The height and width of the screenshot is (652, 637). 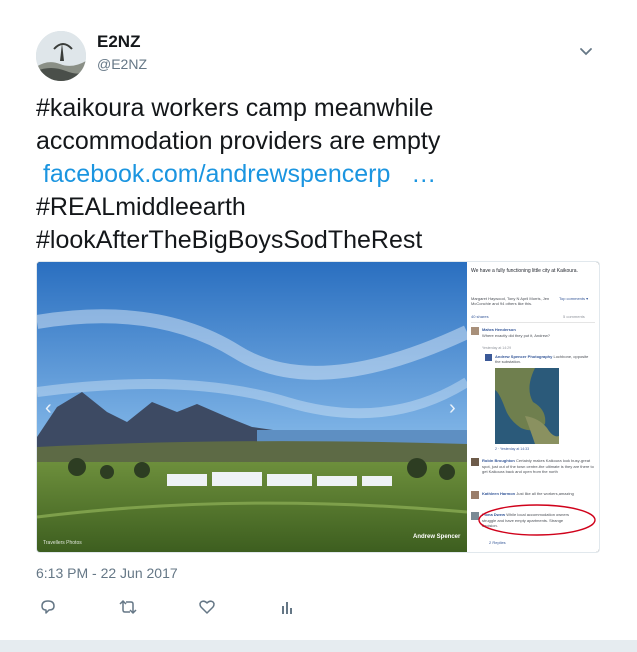 What do you see at coordinates (207, 607) in the screenshot?
I see `like-icon` at bounding box center [207, 607].